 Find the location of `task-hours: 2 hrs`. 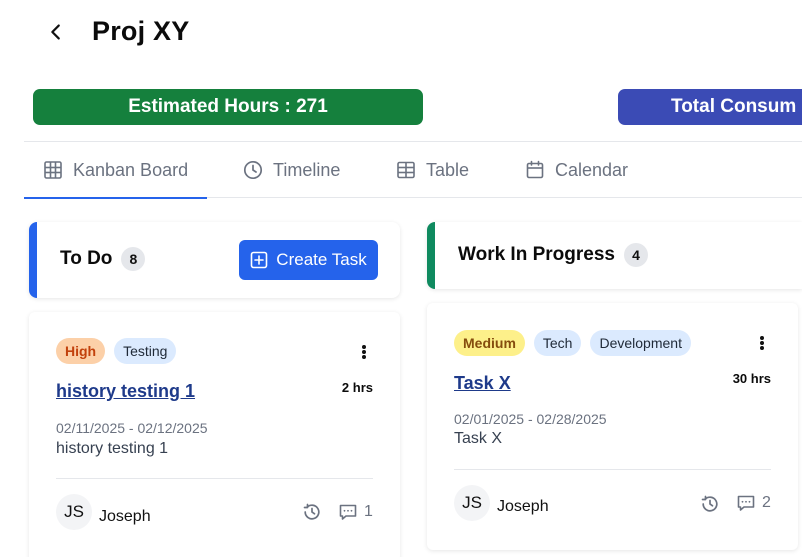

task-hours: 2 hrs is located at coordinates (357, 387).